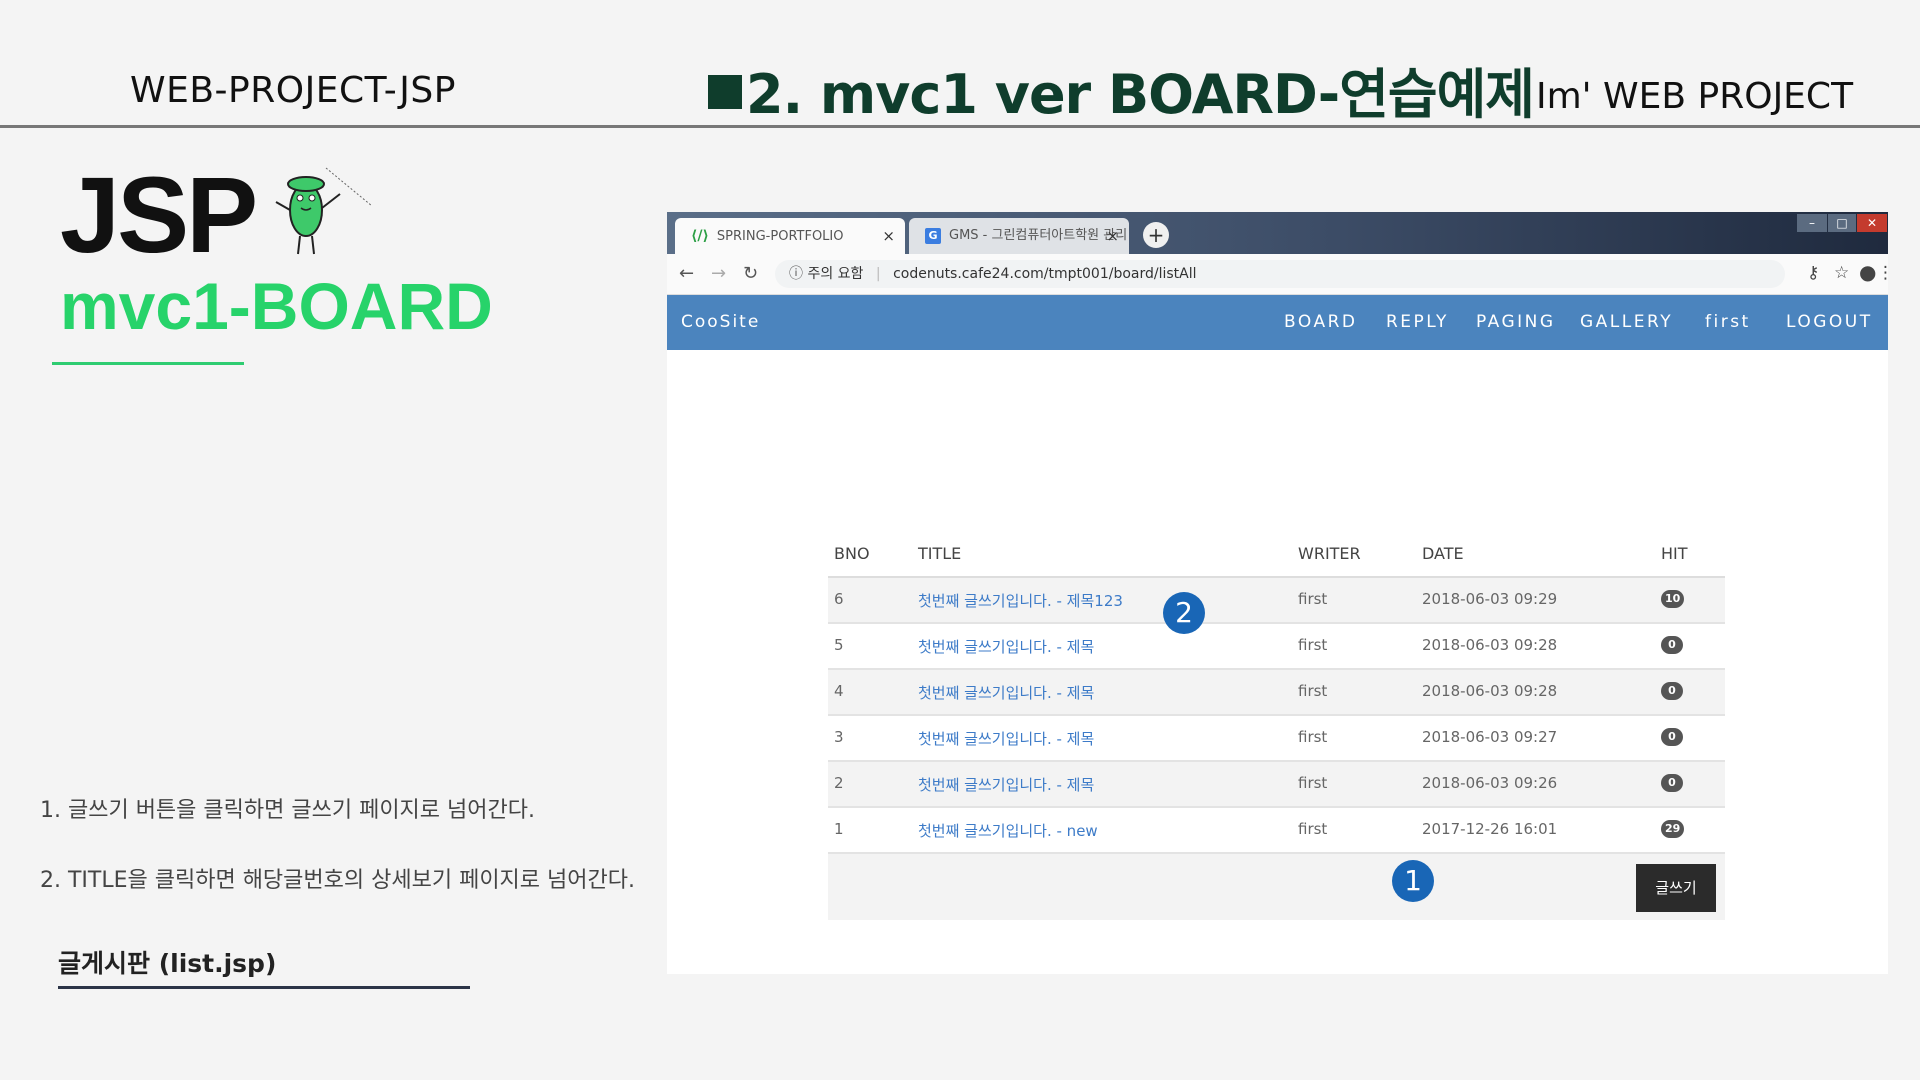 This screenshot has width=1920, height=1080. What do you see at coordinates (1443, 553) in the screenshot?
I see `column-date: DATE` at bounding box center [1443, 553].